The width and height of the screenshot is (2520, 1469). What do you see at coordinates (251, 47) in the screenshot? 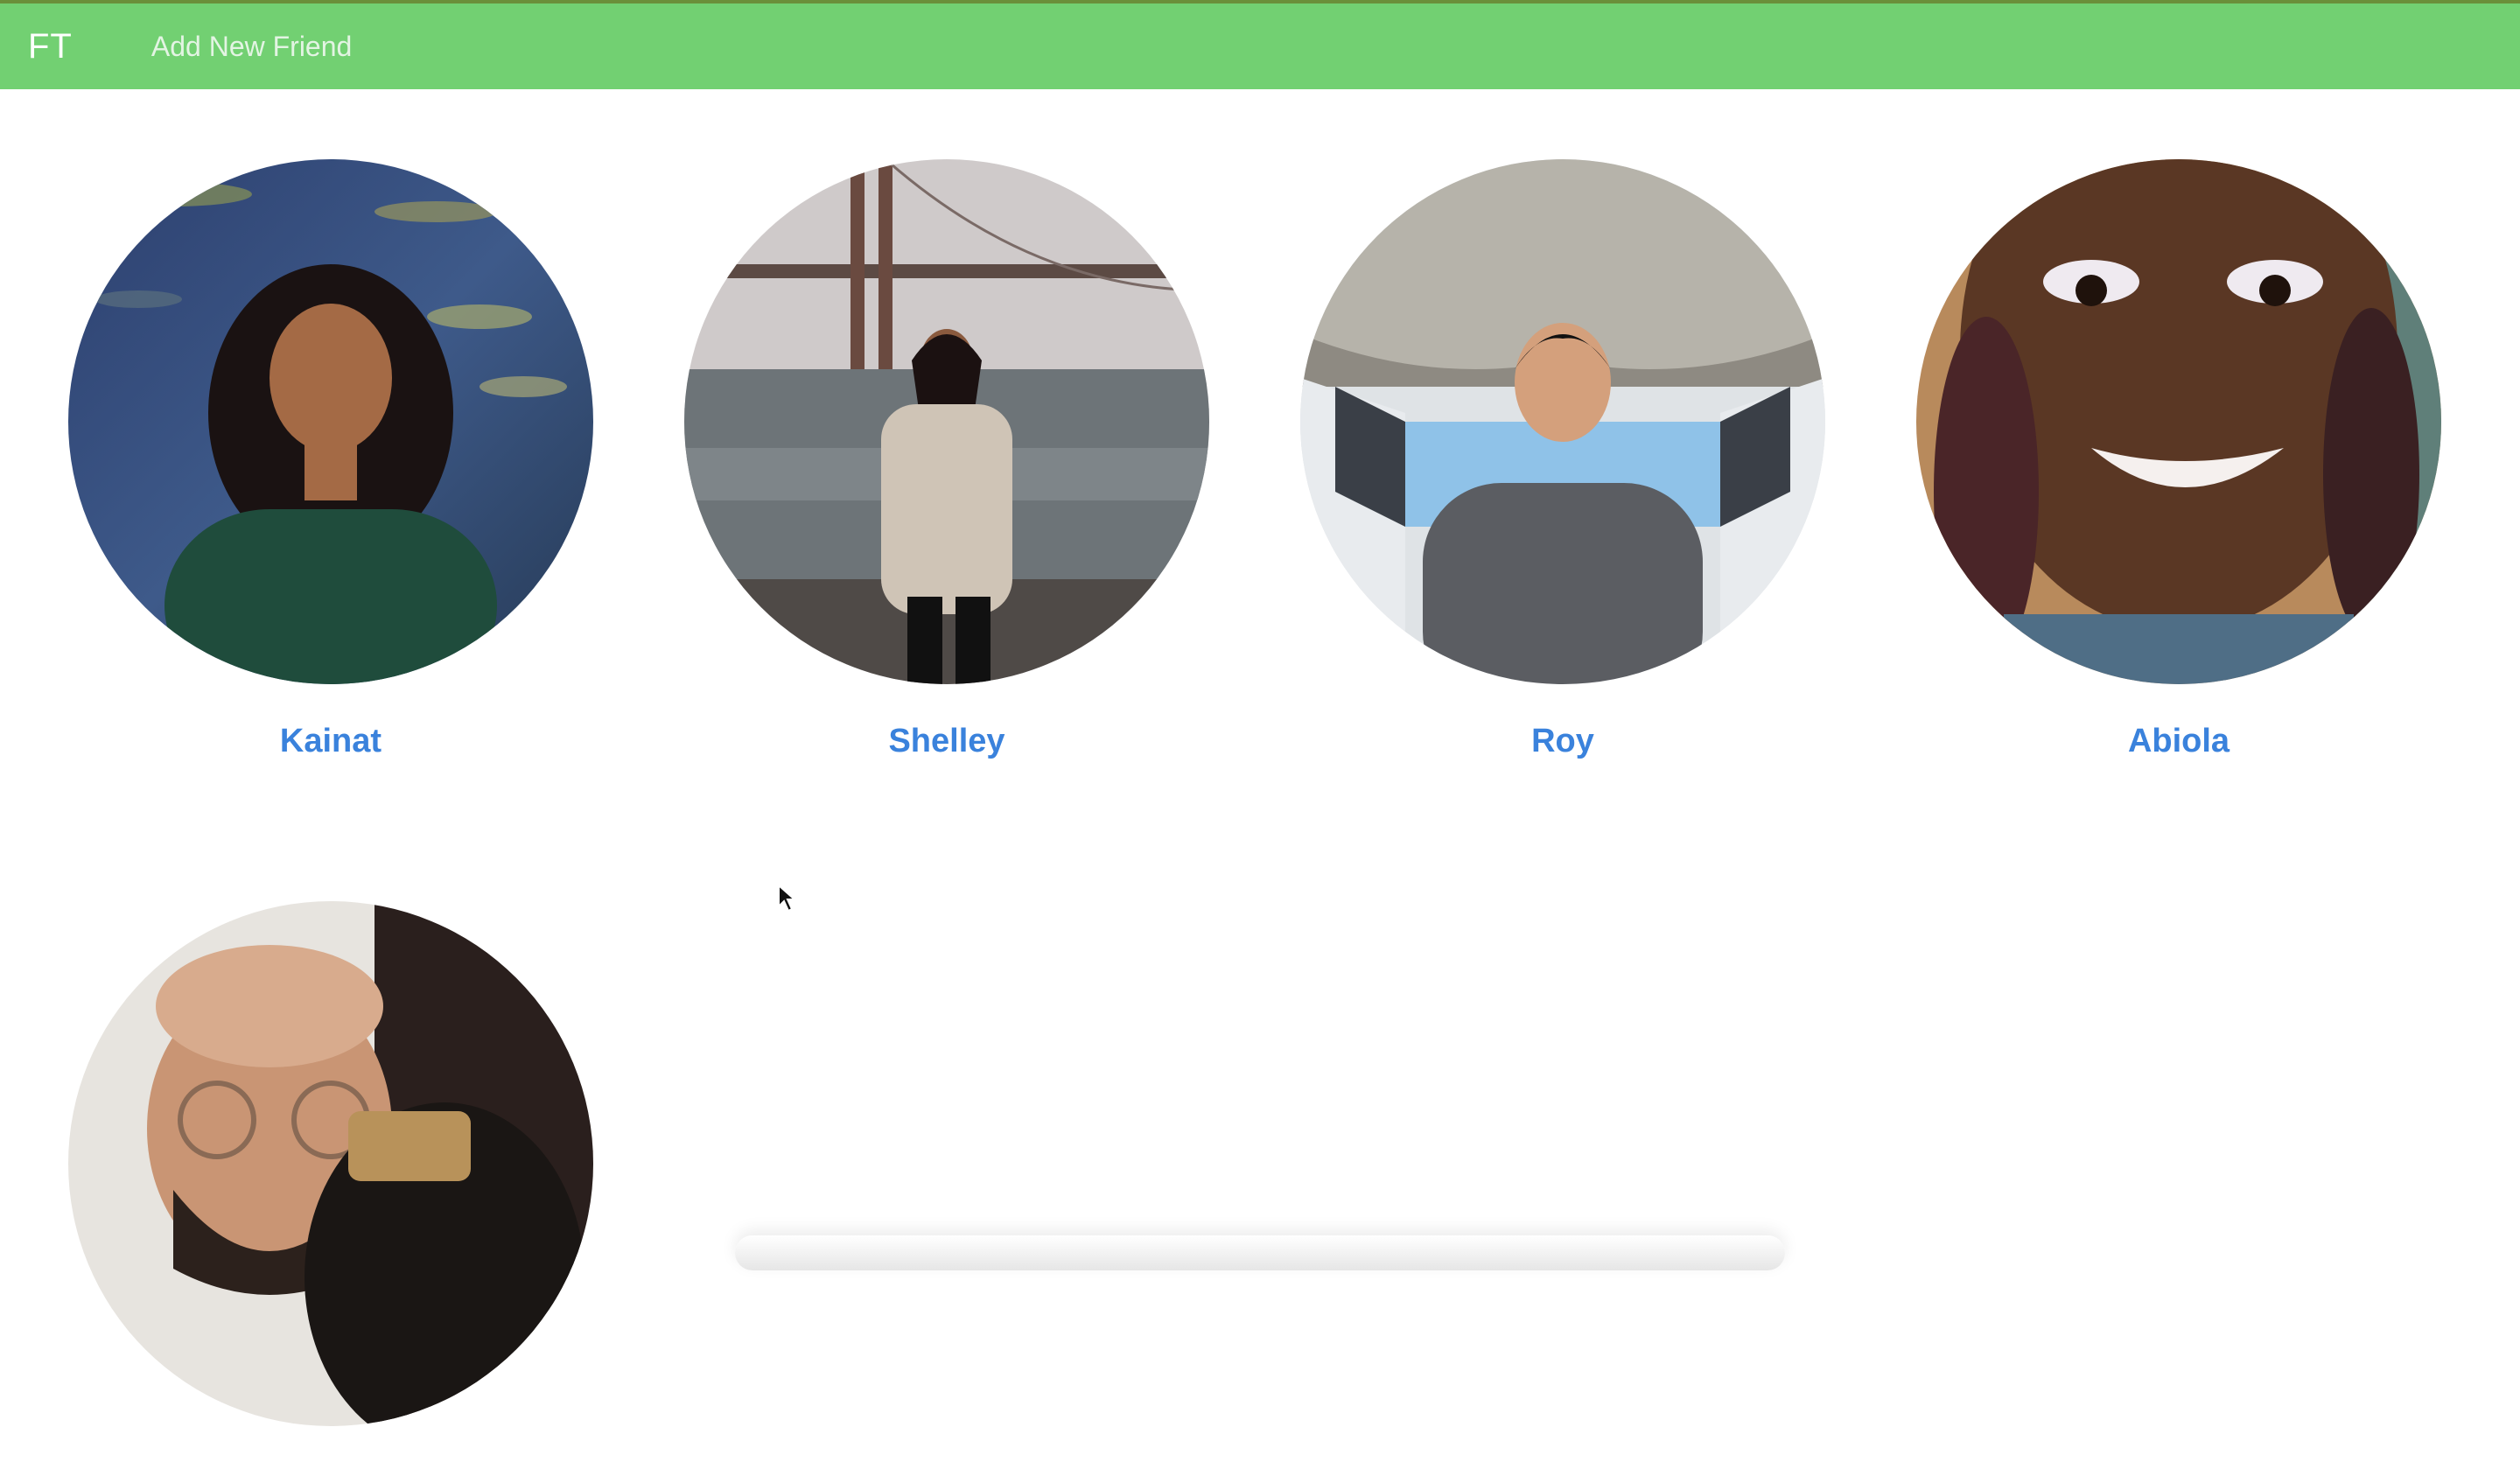
I see `add-new-friend-link: Add New Friend` at bounding box center [251, 47].